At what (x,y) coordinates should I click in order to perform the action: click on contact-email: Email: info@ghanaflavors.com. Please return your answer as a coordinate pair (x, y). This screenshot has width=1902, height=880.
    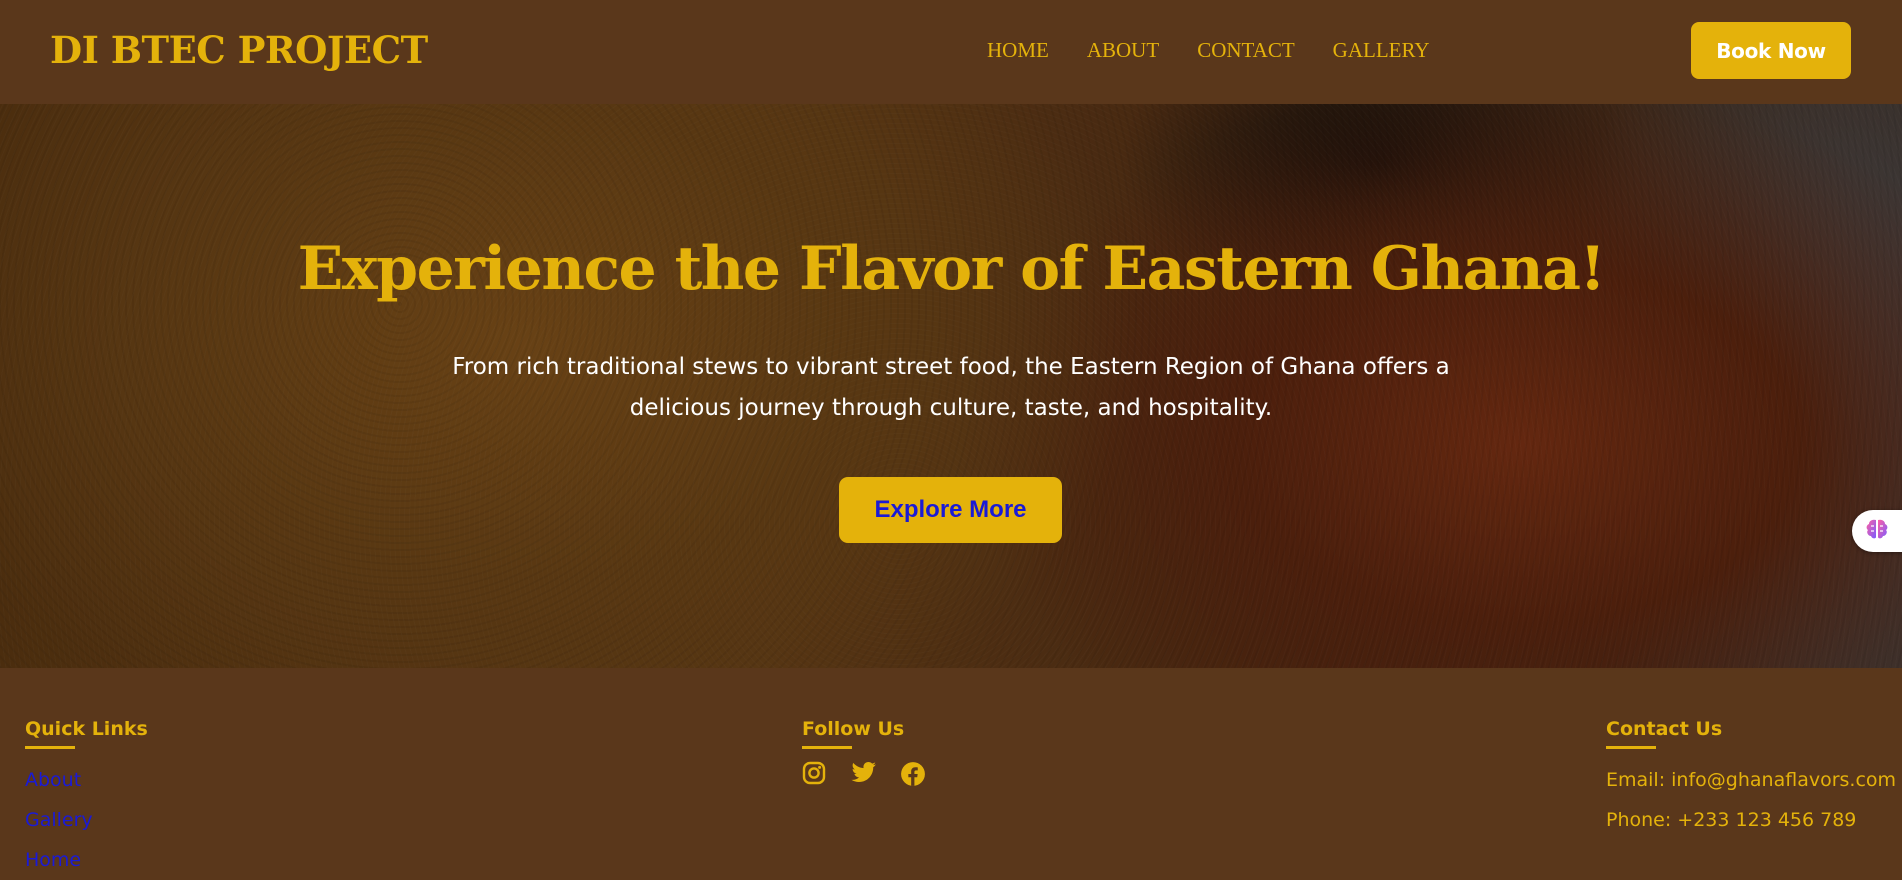
    Looking at the image, I should click on (1751, 780).